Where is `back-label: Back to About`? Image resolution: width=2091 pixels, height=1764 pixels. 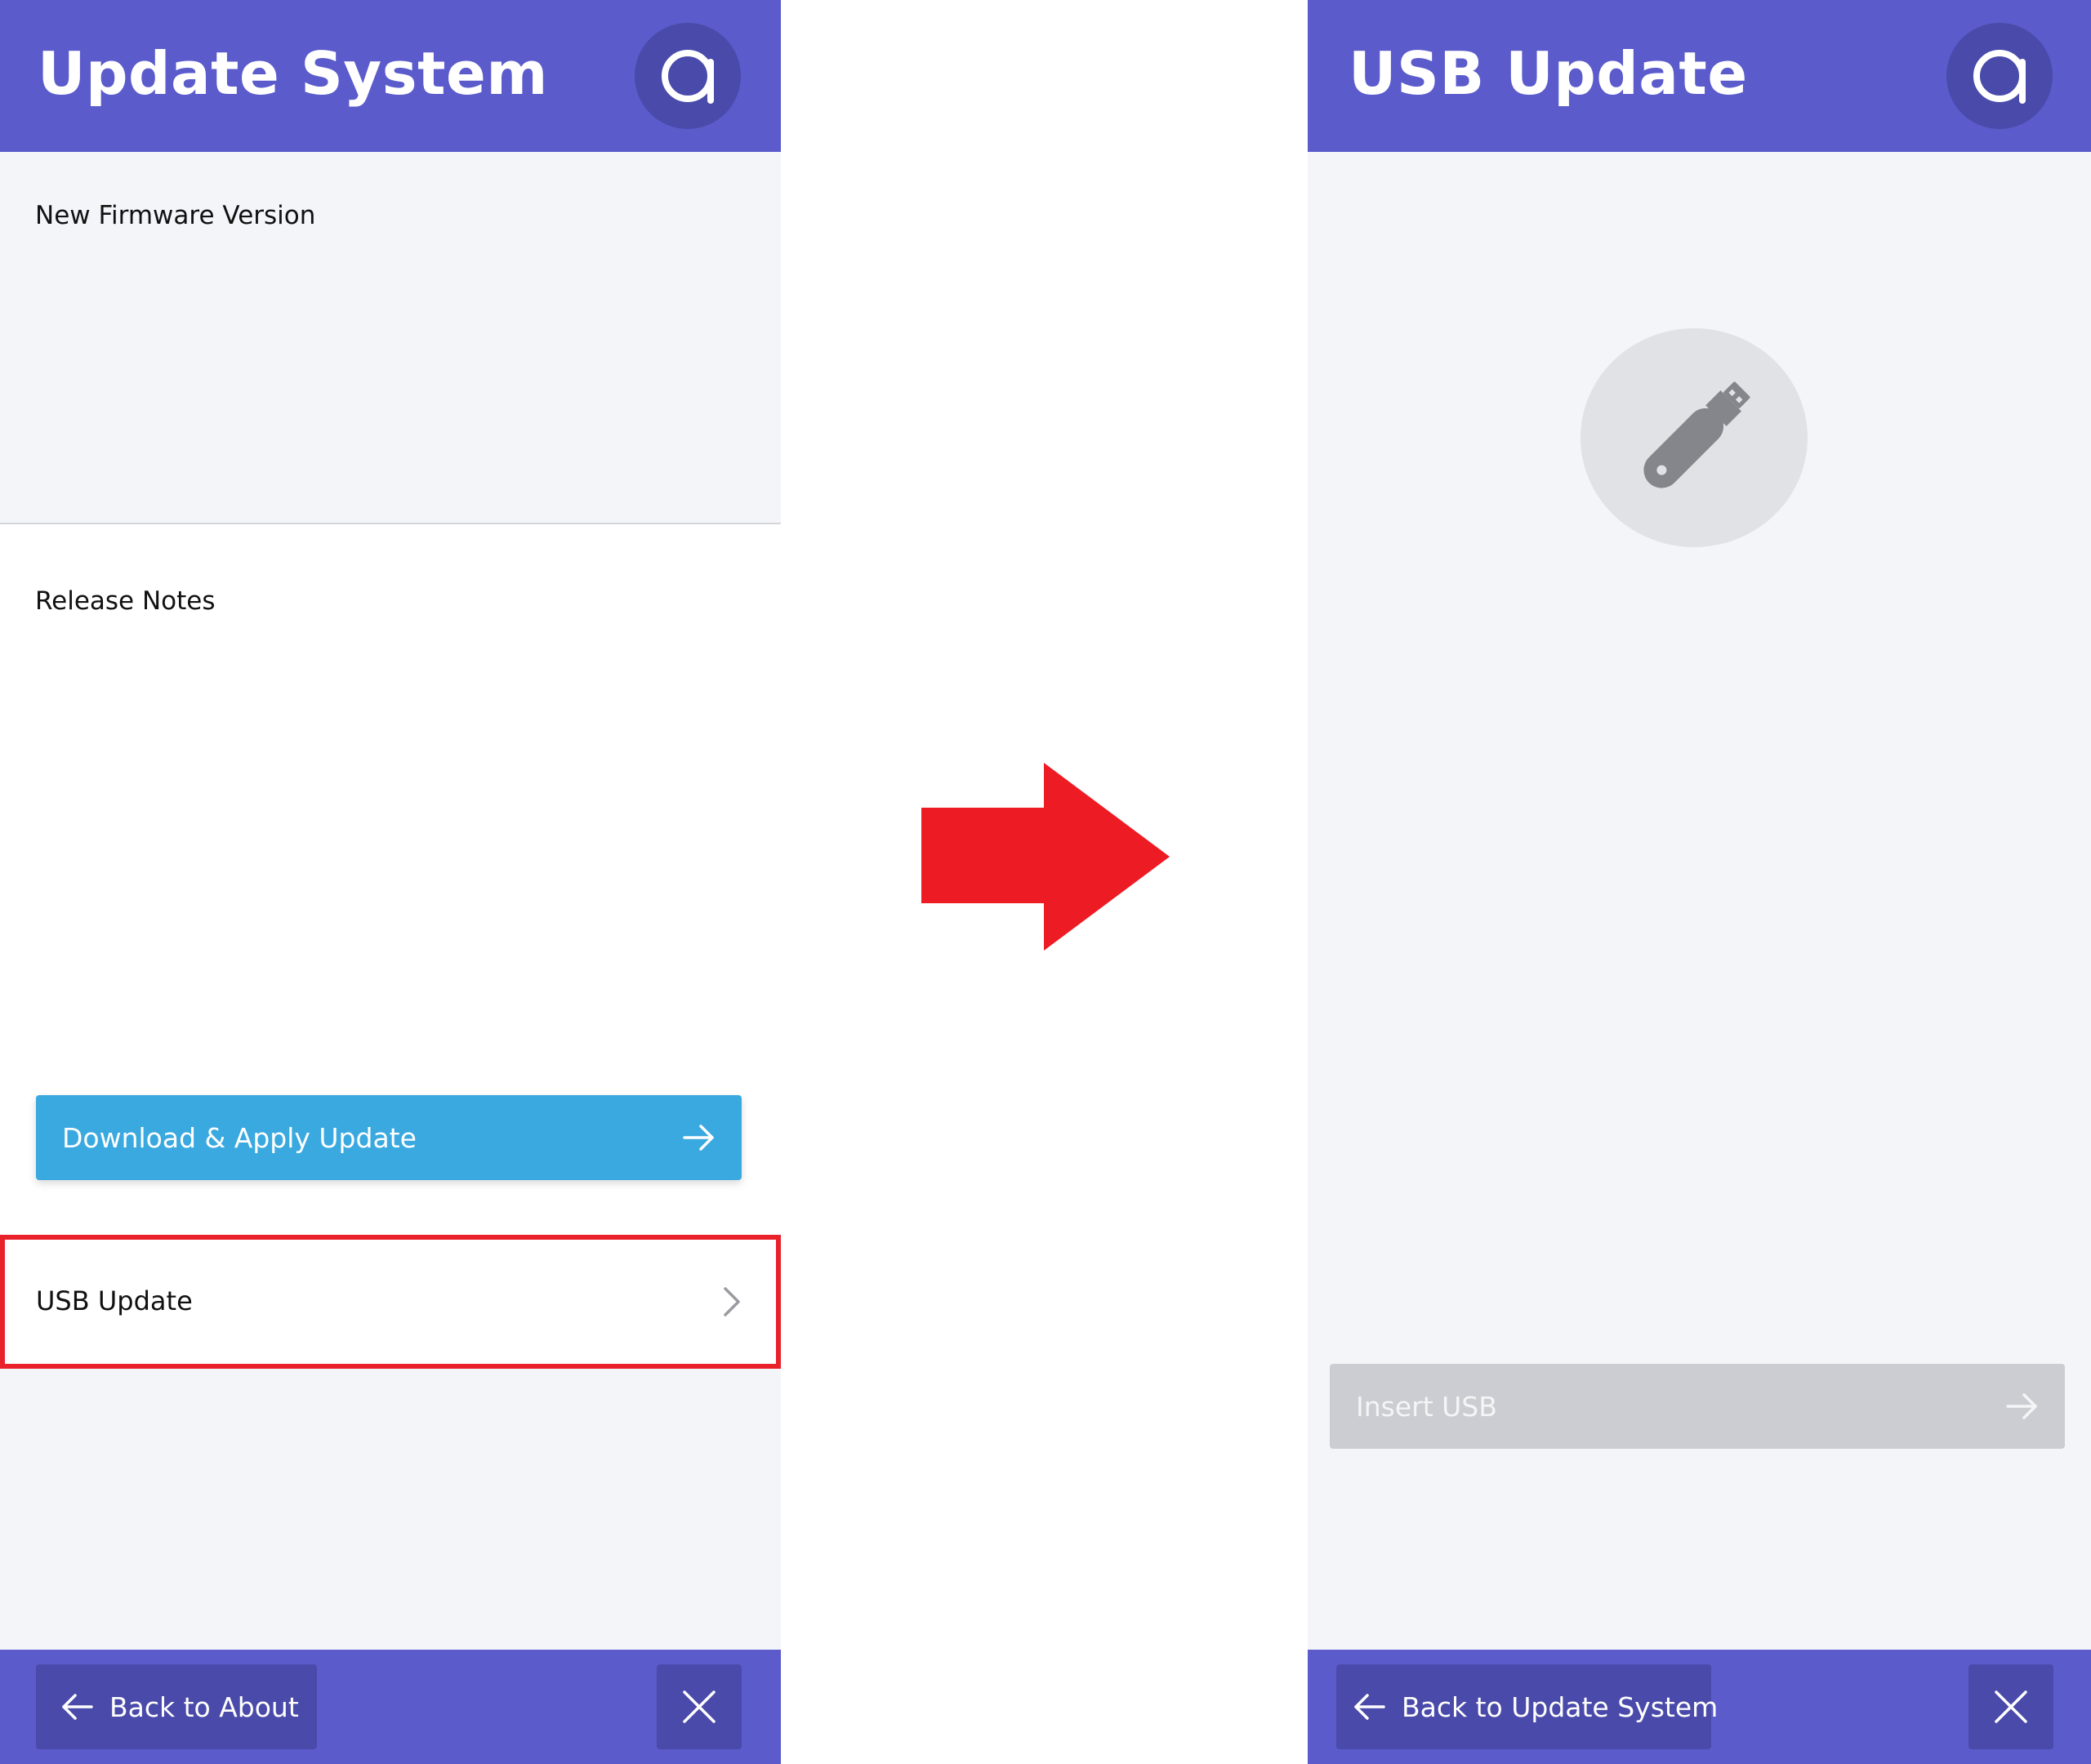 back-label: Back to About is located at coordinates (204, 1706).